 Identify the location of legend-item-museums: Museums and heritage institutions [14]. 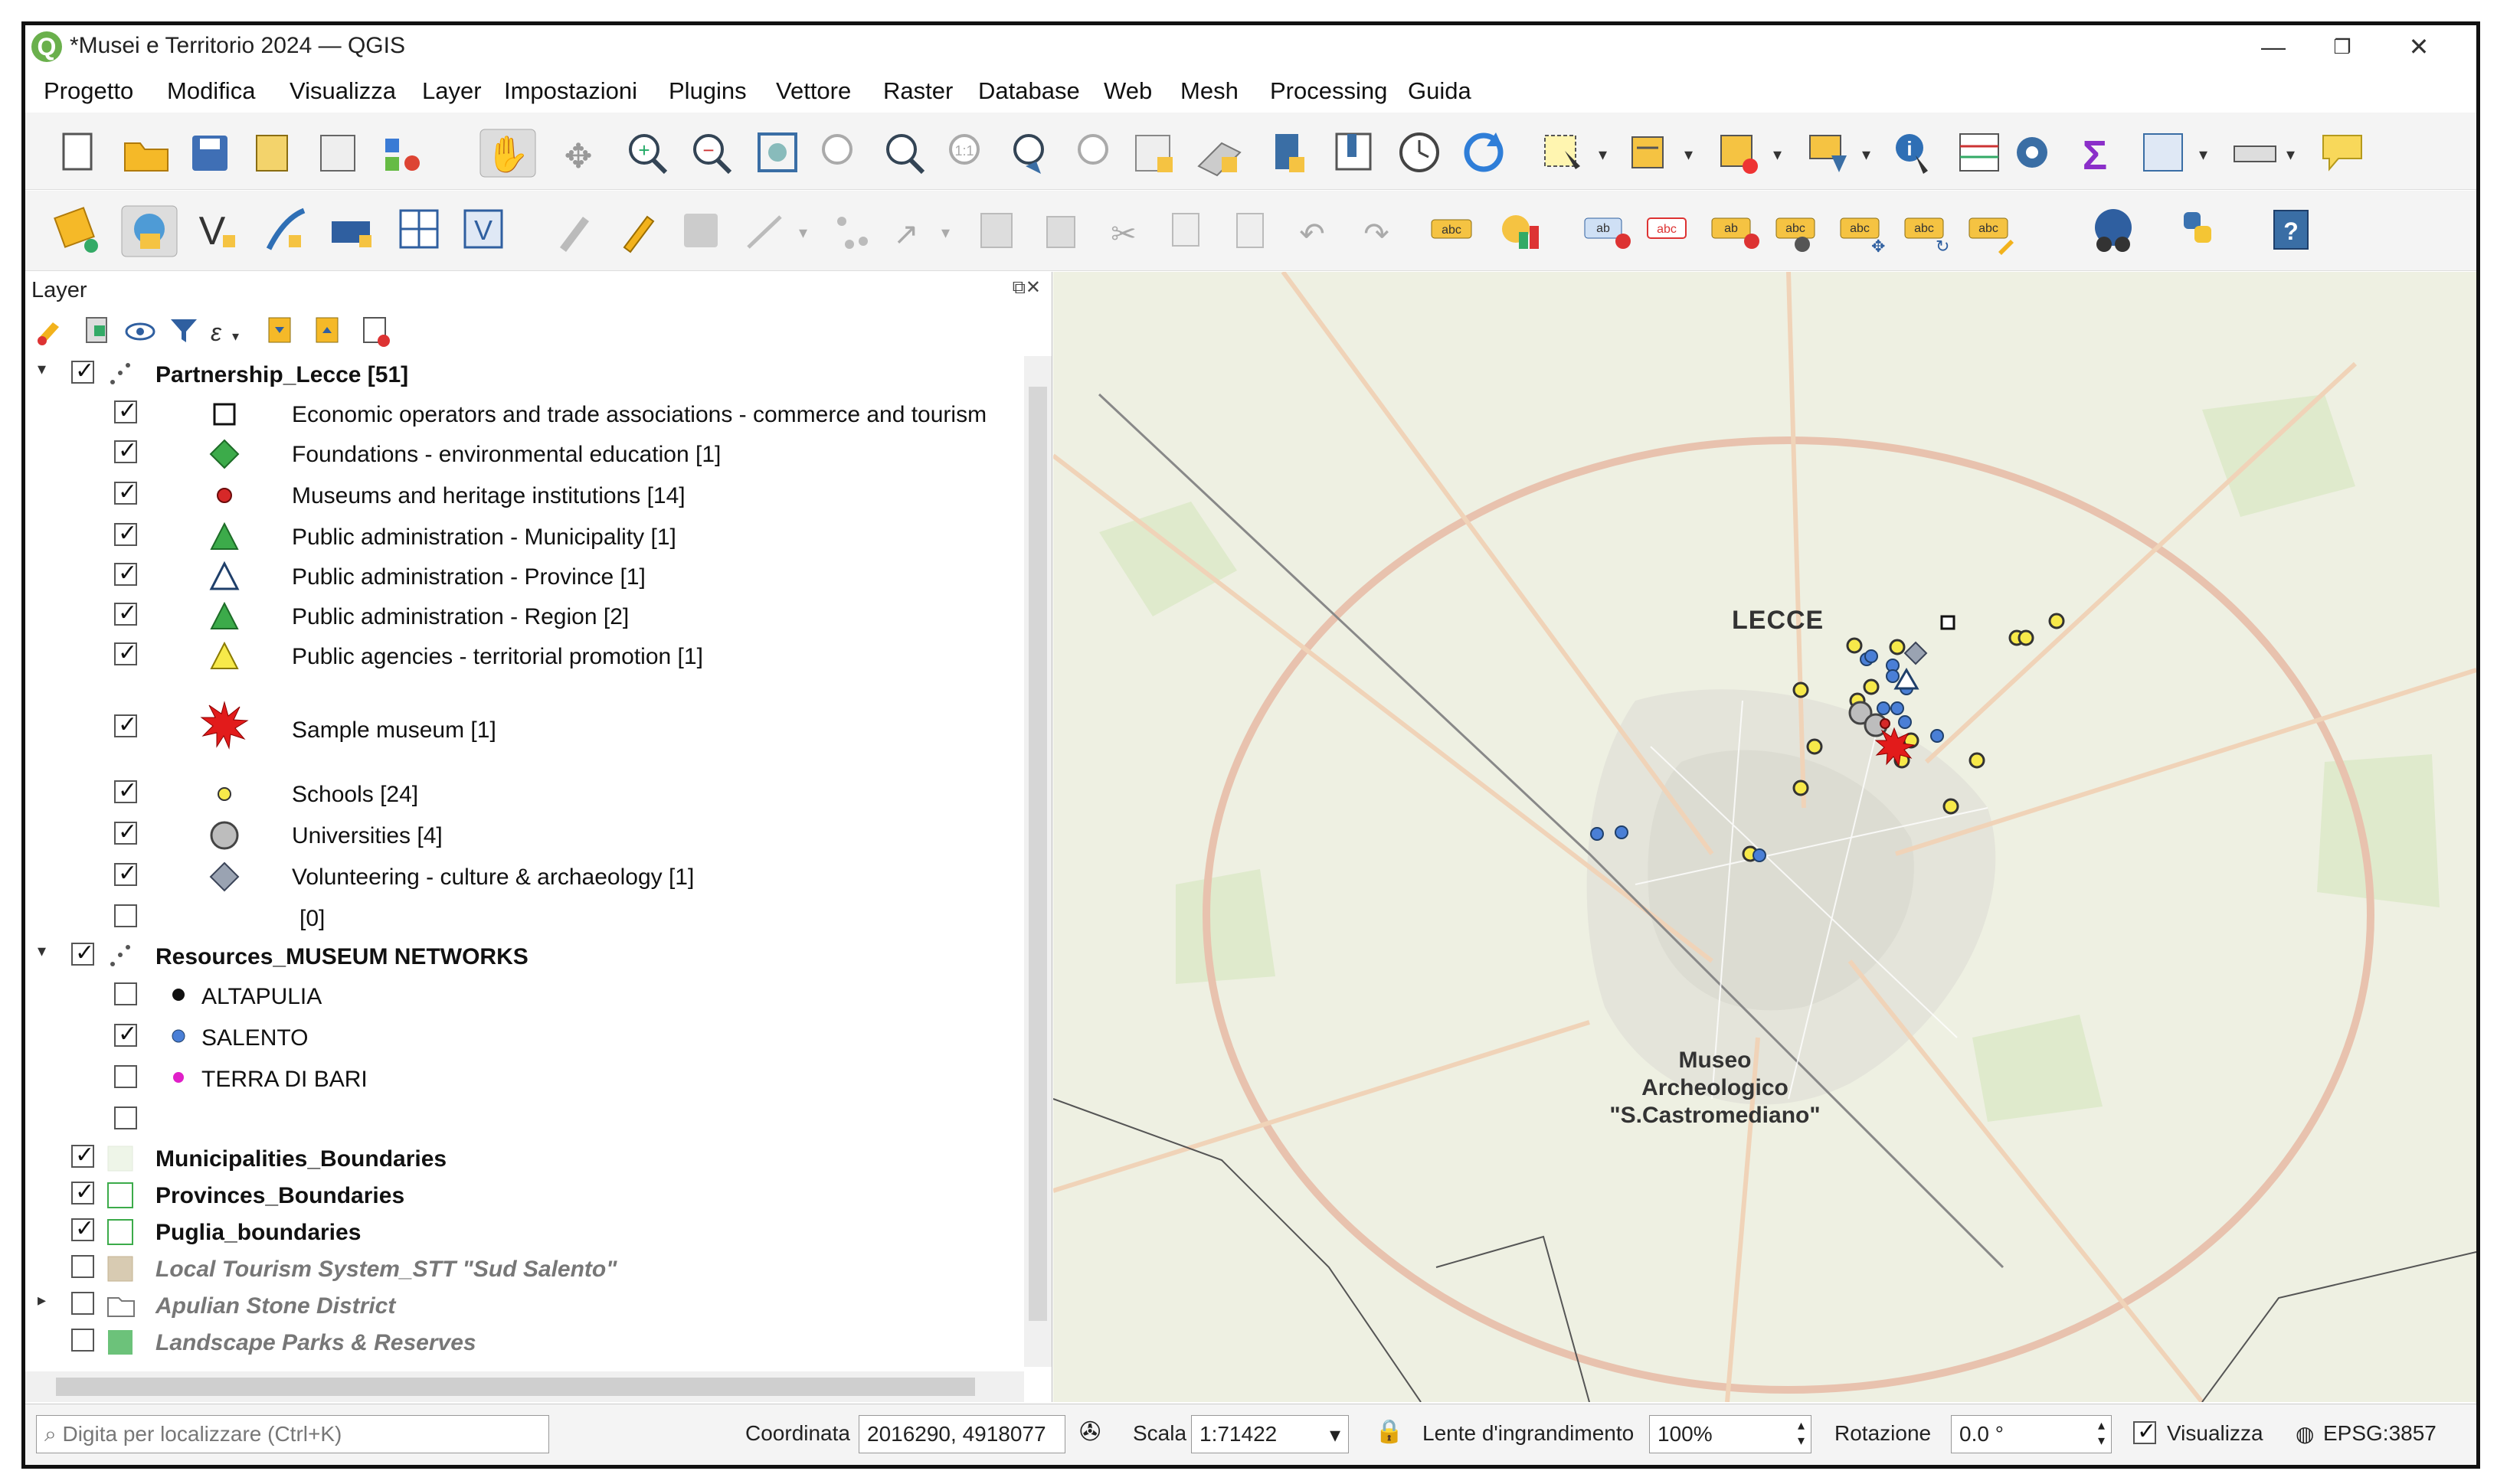
(523, 495).